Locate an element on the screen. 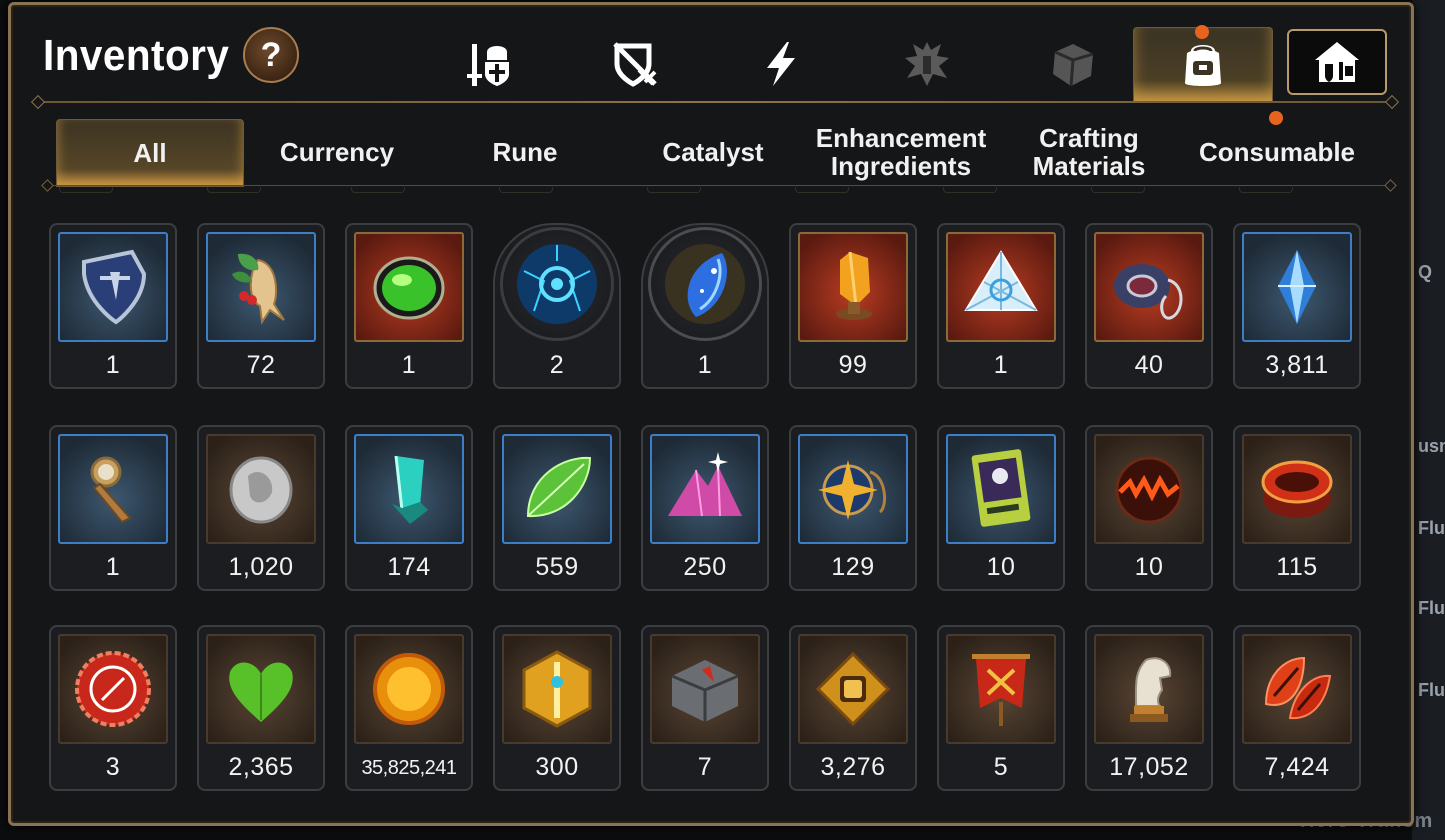 The image size is (1445, 840). subtab-label-line: Ingredients is located at coordinates (901, 166).